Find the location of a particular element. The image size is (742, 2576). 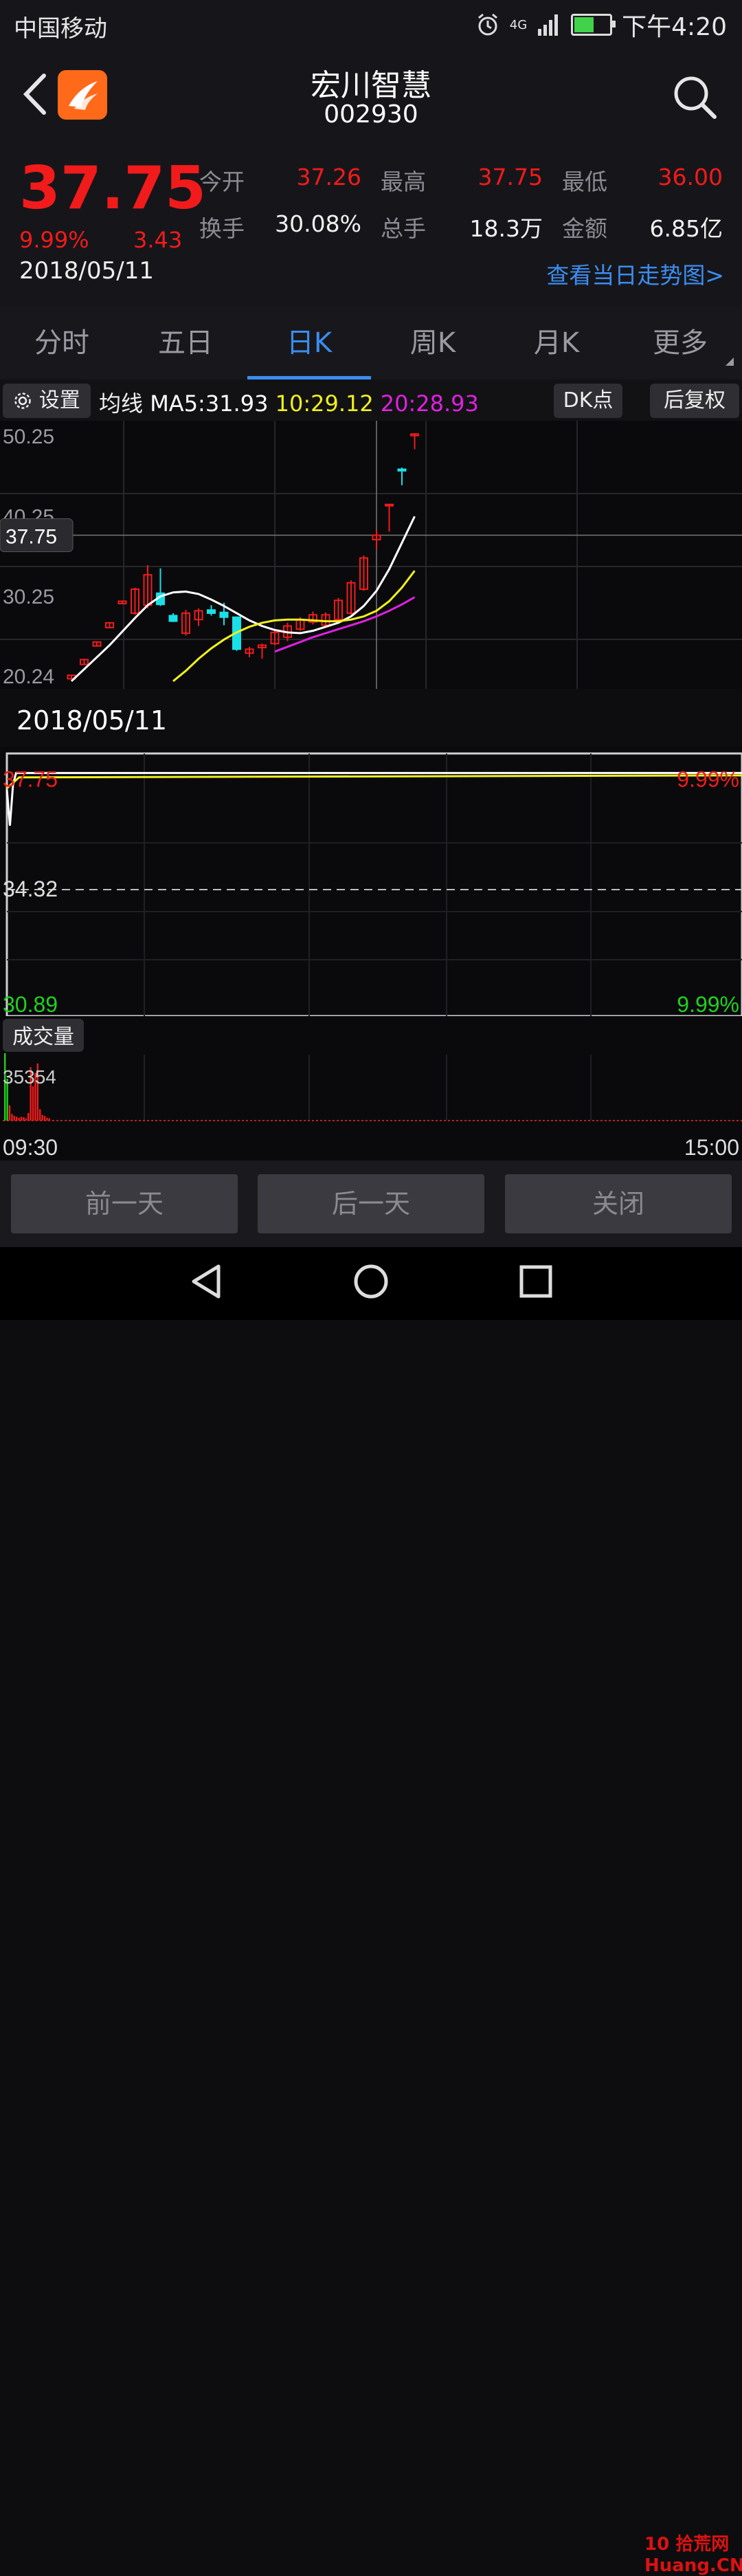

volume-label: 成交量 is located at coordinates (43, 1037).